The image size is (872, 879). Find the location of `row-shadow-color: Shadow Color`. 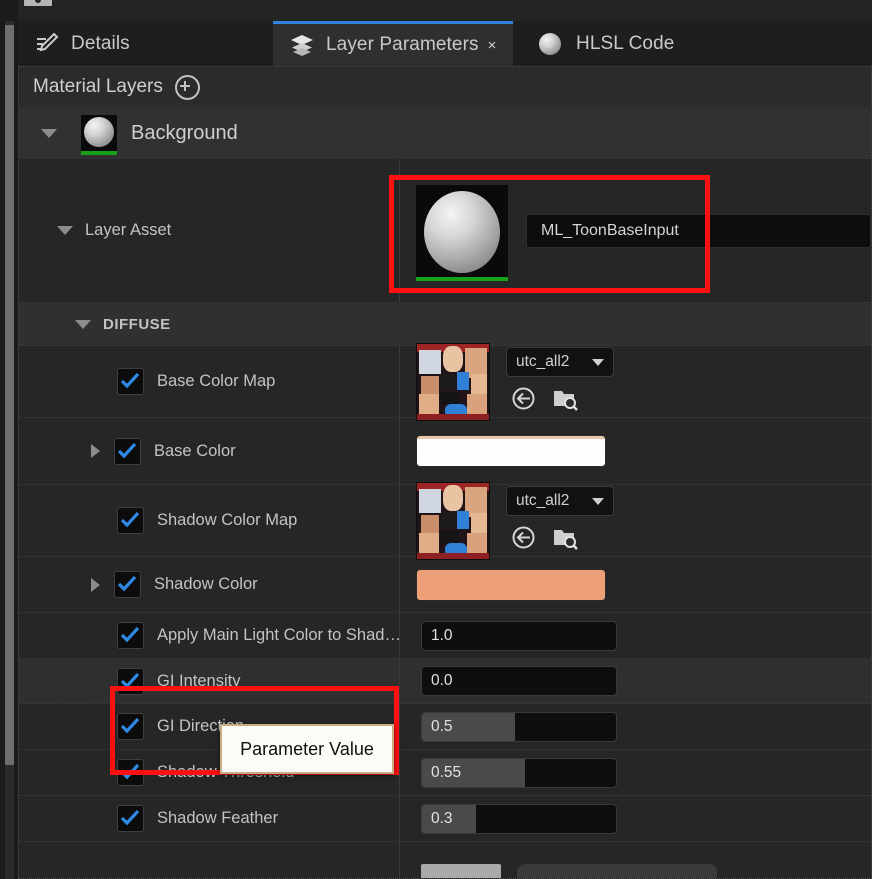

row-shadow-color: Shadow Color is located at coordinates (445, 585).